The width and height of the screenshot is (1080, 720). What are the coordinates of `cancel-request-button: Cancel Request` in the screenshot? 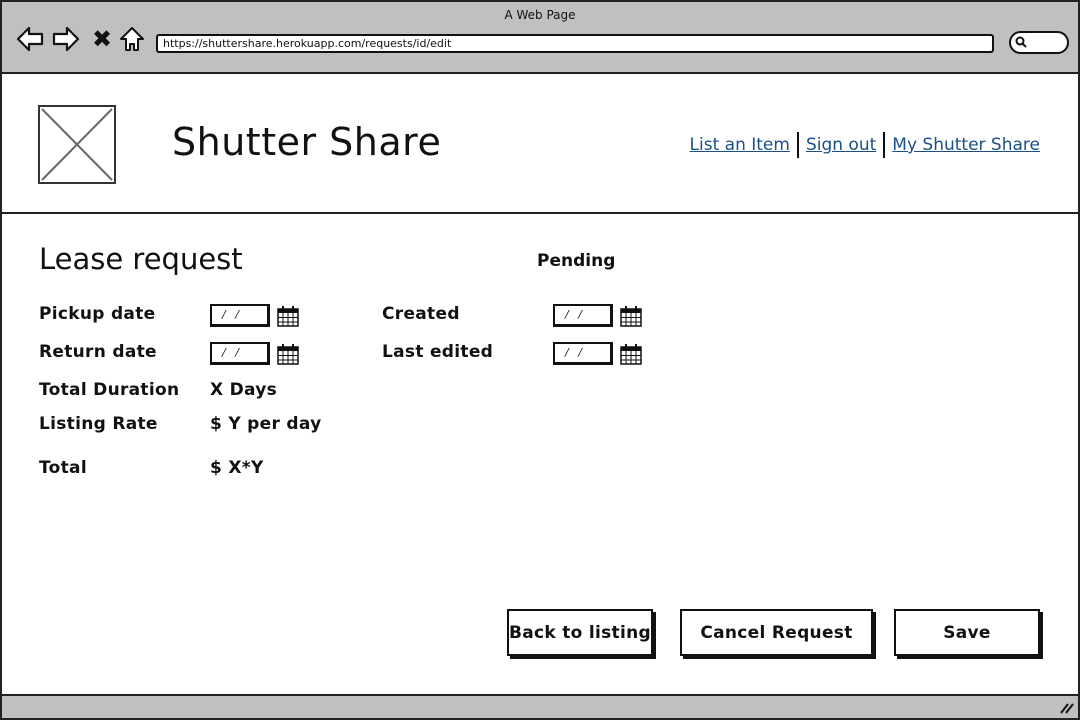 It's located at (776, 632).